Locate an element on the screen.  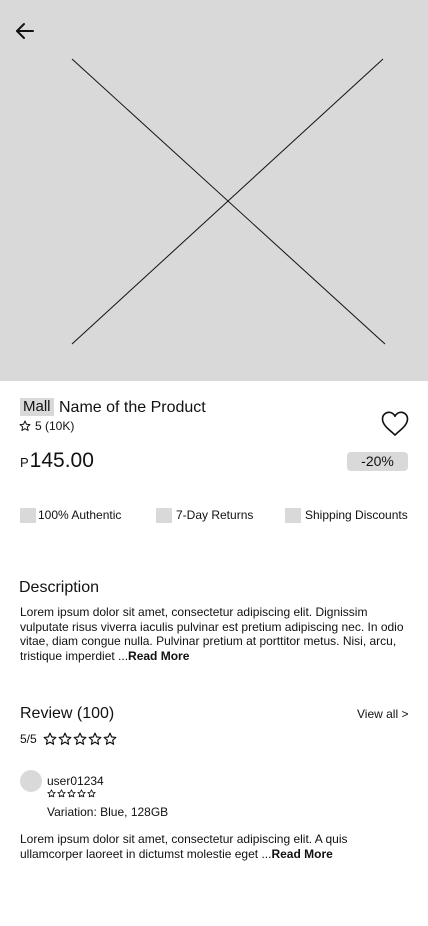
authentic-icon is located at coordinates (28, 515).